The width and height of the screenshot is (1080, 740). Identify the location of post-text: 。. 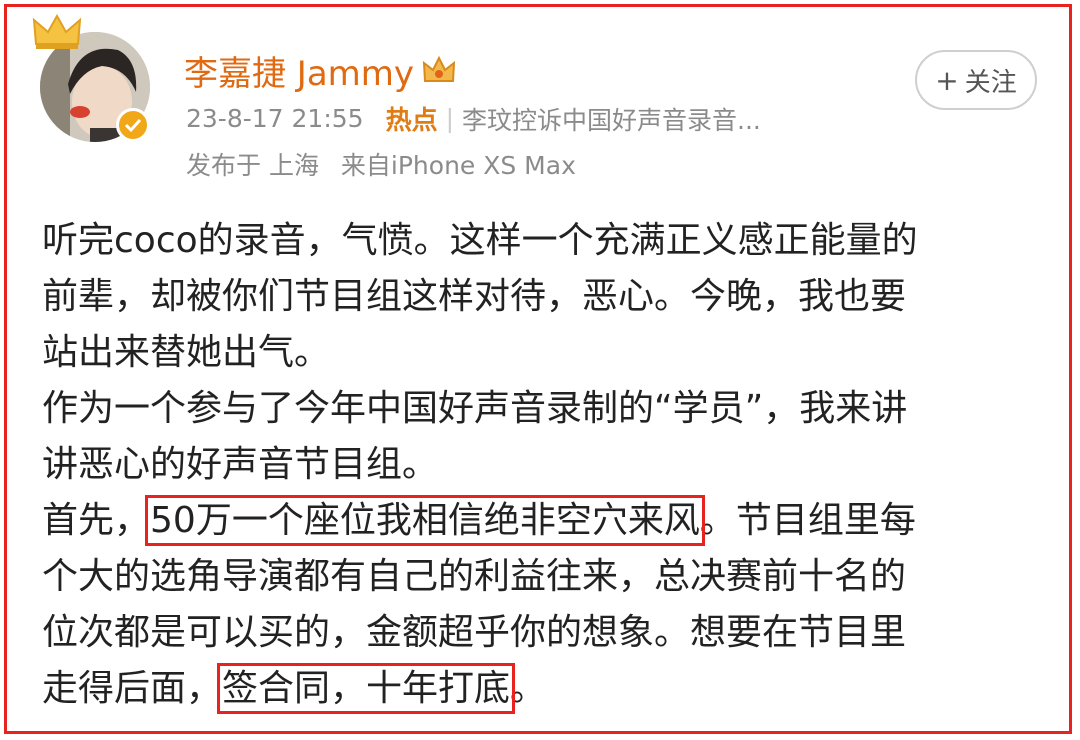
(528, 688).